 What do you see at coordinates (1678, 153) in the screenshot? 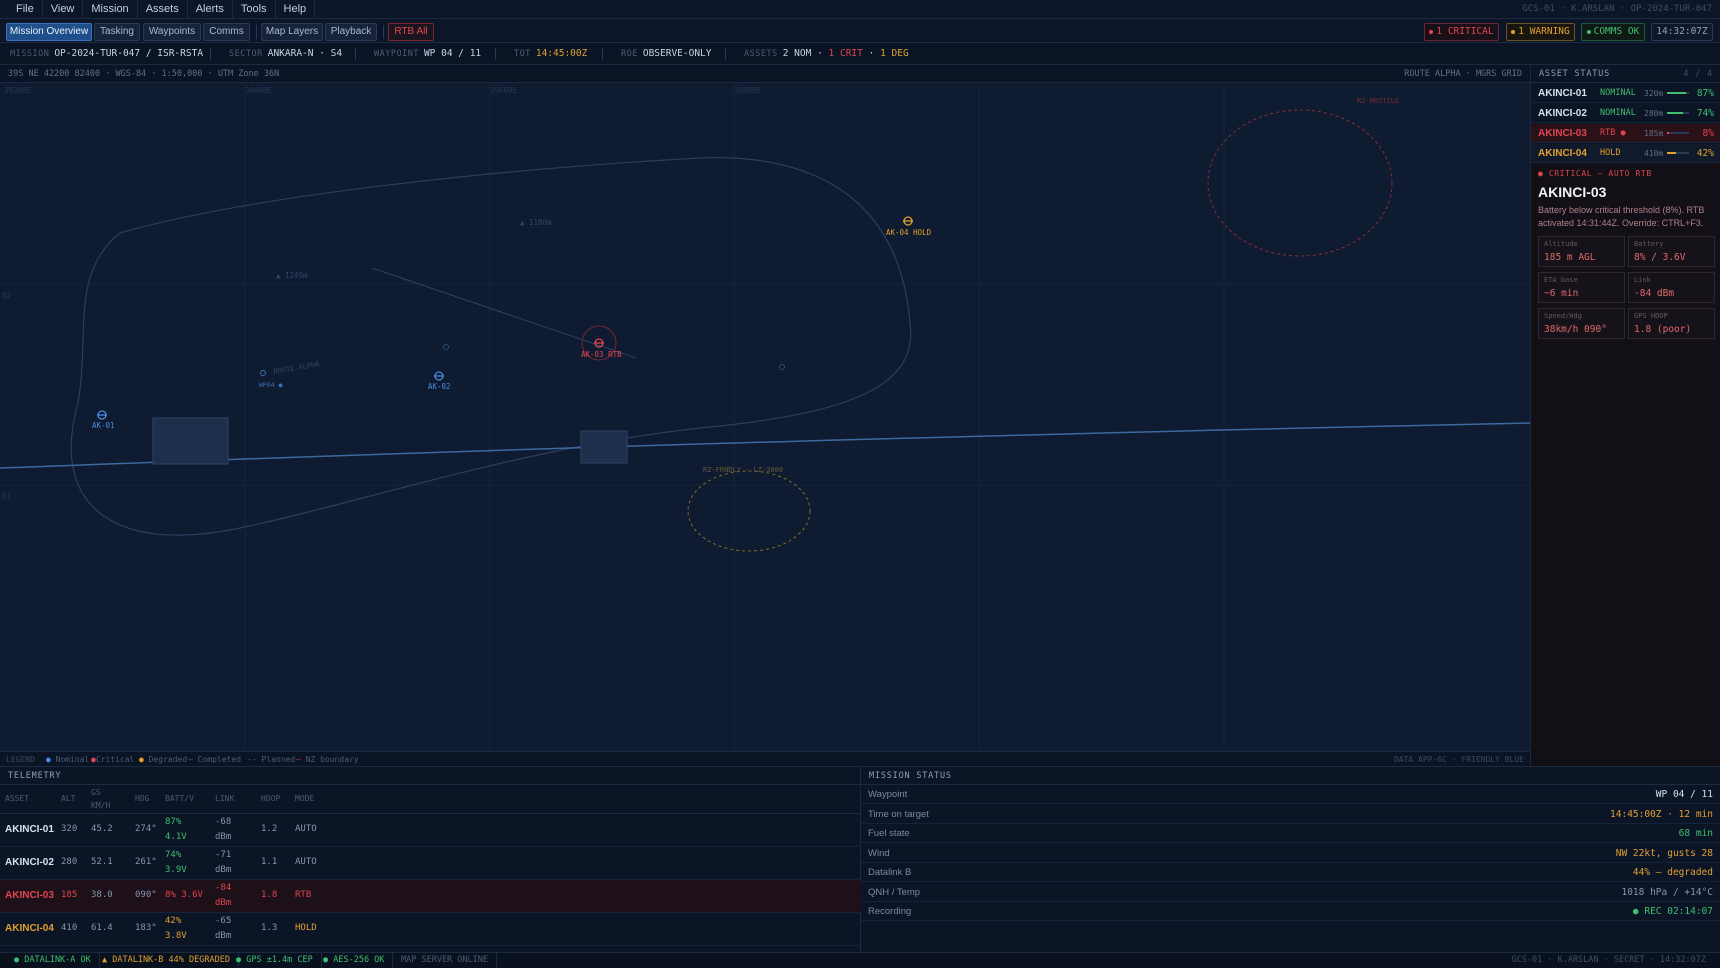
I see `battery-bar` at bounding box center [1678, 153].